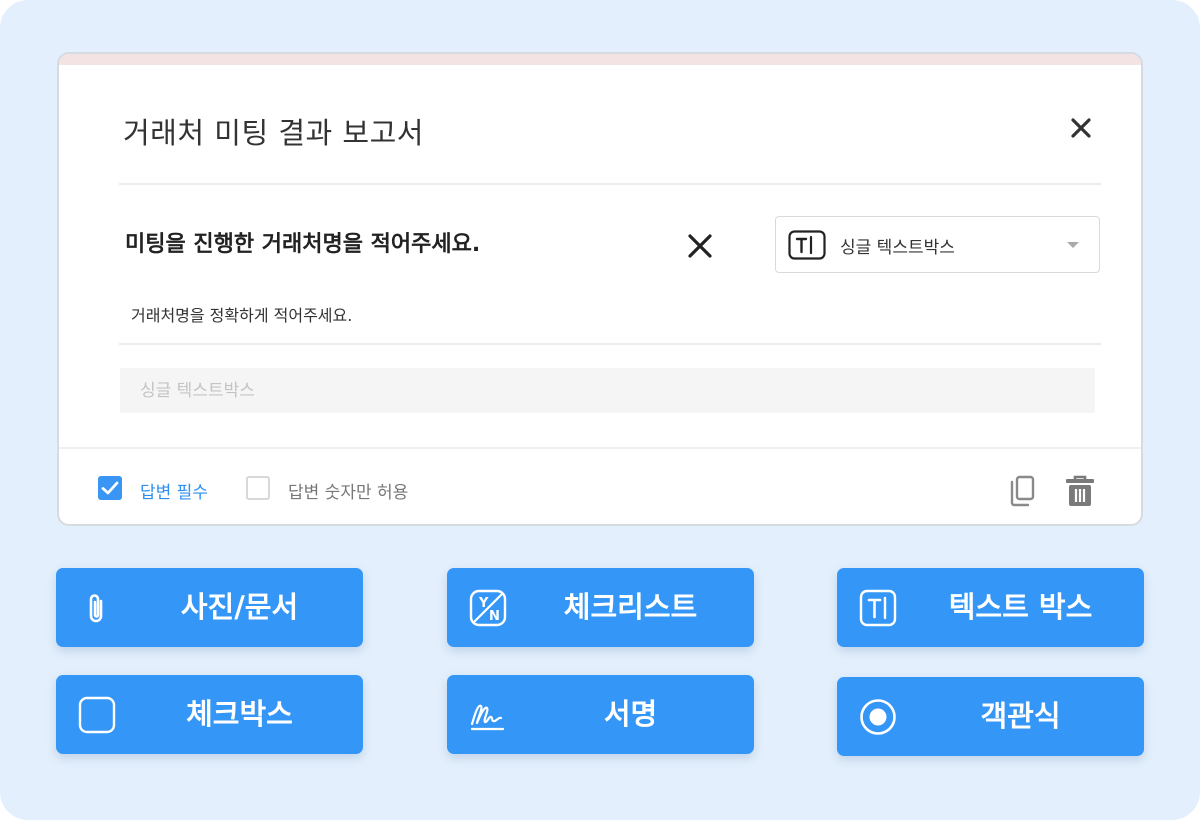  Describe the element at coordinates (1081, 128) in the screenshot. I see `close-icon` at that location.